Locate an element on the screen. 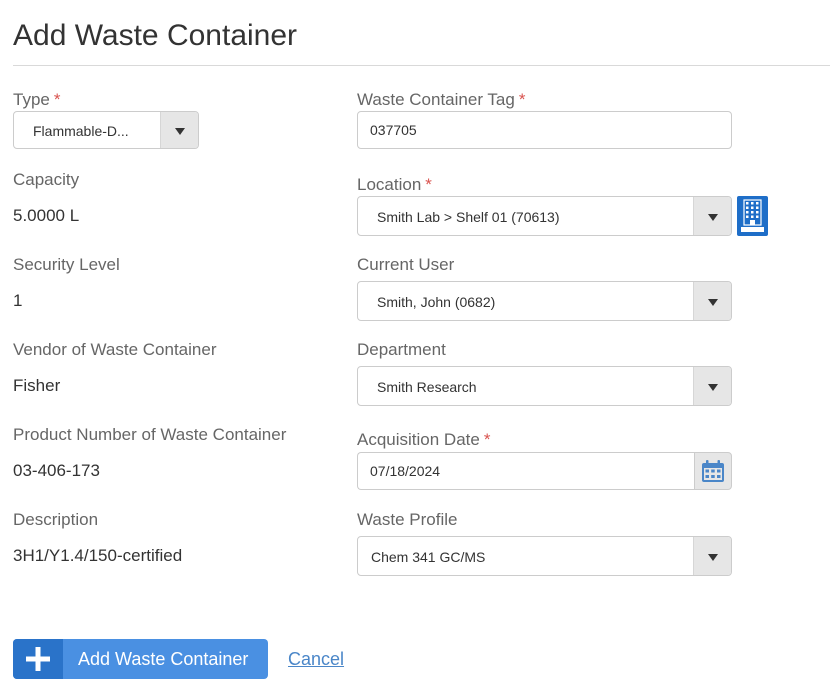 The image size is (830, 694). location-select-value: Smith Lab > Shelf 01 (70613) is located at coordinates (468, 217).